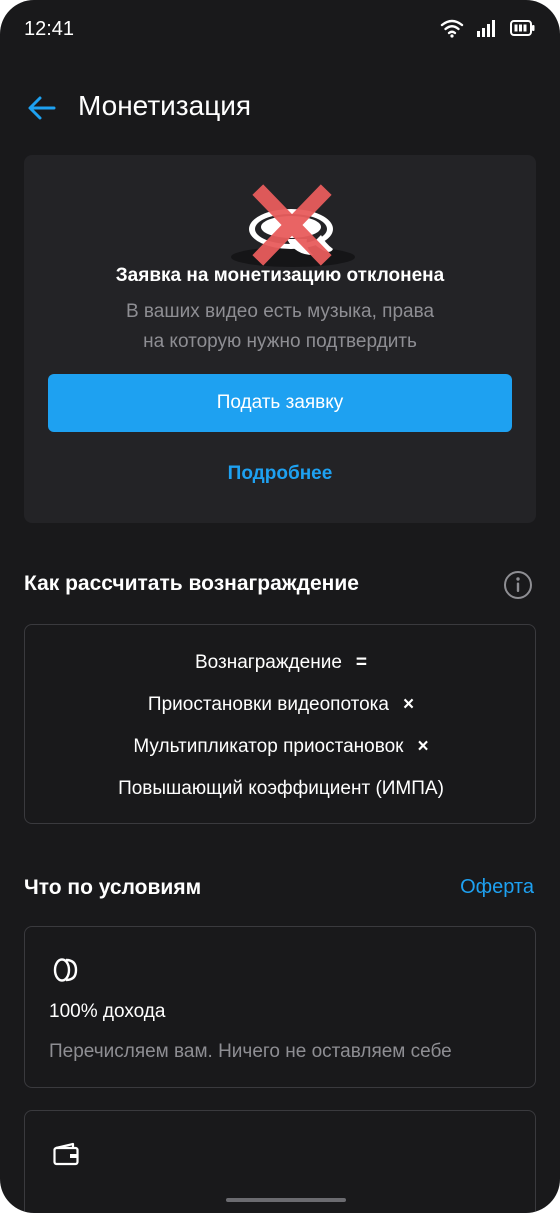 The height and width of the screenshot is (1213, 560). Describe the element at coordinates (42, 108) in the screenshot. I see `back-arrow-icon` at that location.